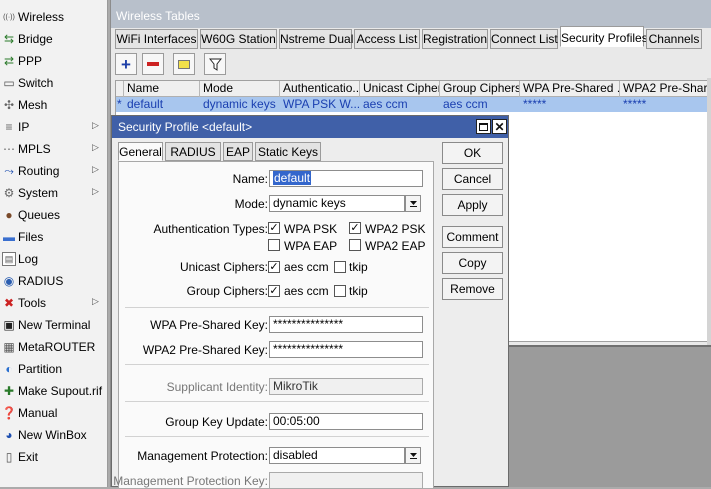 This screenshot has height=489, width=711. What do you see at coordinates (674, 39) in the screenshot?
I see `tab-channels: Channels` at bounding box center [674, 39].